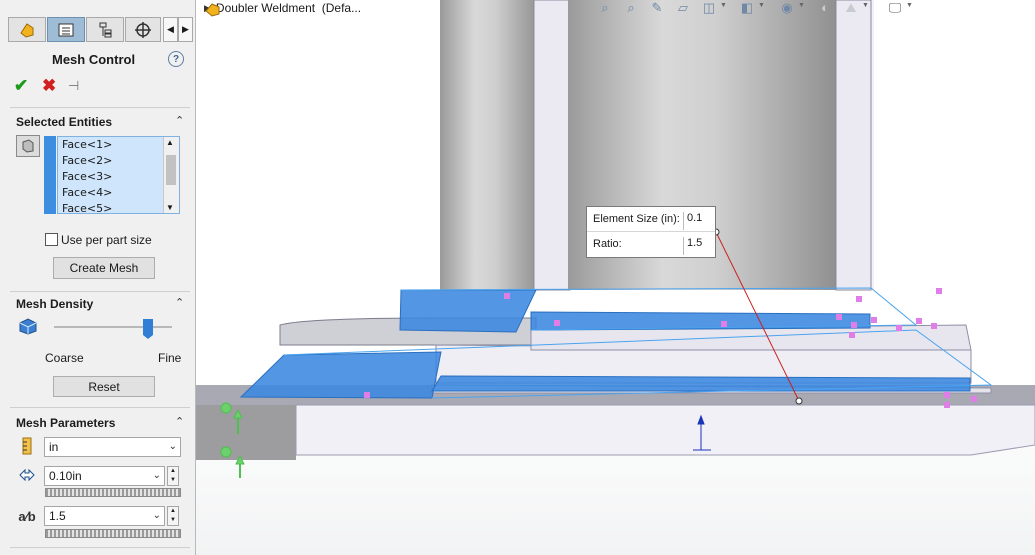 The width and height of the screenshot is (1035, 555). What do you see at coordinates (605, 8) in the screenshot?
I see `zoom-to-fit-icon: ⌕` at bounding box center [605, 8].